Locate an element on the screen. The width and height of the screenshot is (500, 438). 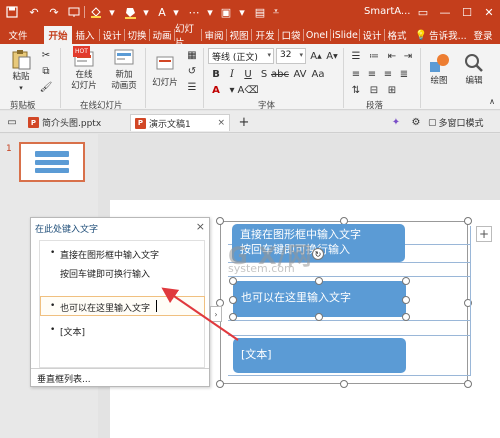
font-name-select: 等线 (正文) ▾ is located at coordinates (241, 56).